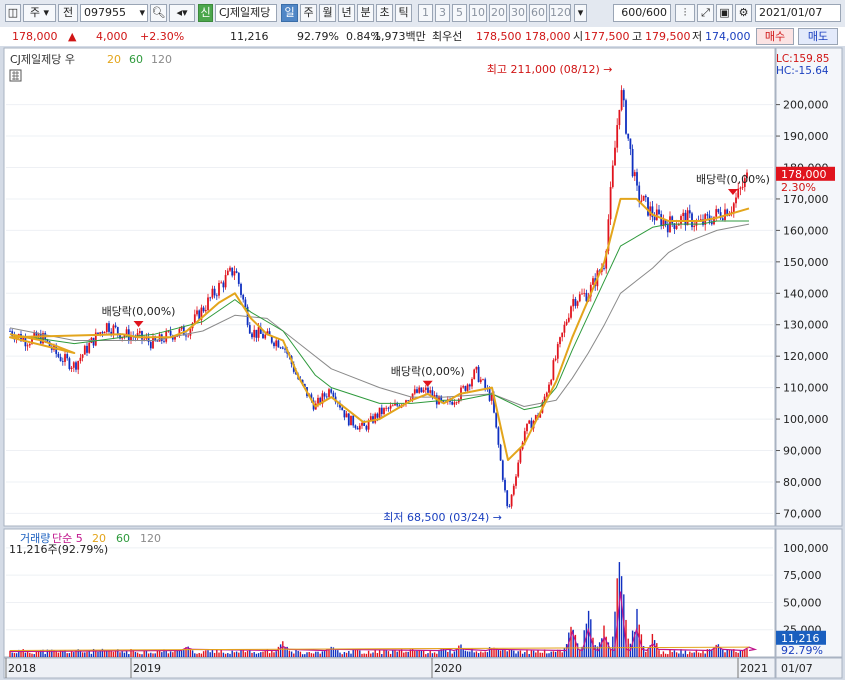 Image resolution: width=845 pixels, height=680 pixels. What do you see at coordinates (806, 199) in the screenshot?
I see `price-tick-label-10: 170,000` at bounding box center [806, 199].